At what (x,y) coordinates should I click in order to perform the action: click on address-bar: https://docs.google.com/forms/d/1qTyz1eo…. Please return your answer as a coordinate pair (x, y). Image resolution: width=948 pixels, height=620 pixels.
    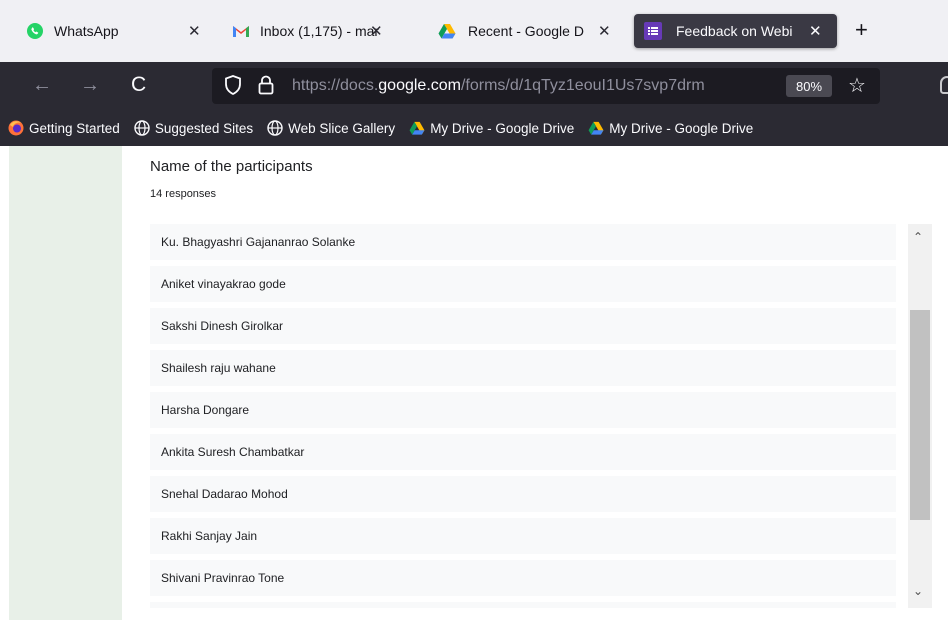
    Looking at the image, I should click on (546, 86).